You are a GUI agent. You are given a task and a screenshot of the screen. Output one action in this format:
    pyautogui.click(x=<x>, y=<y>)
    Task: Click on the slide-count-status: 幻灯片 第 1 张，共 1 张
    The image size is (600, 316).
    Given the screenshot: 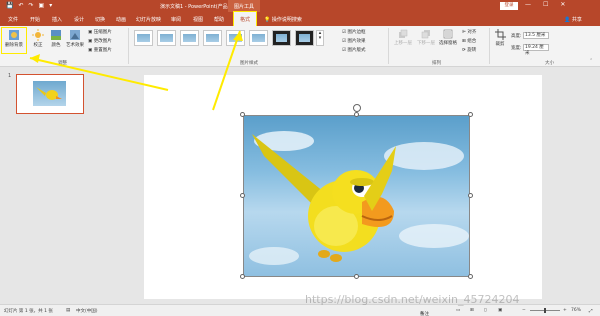 What is the action you would take?
    pyautogui.click(x=28, y=311)
    